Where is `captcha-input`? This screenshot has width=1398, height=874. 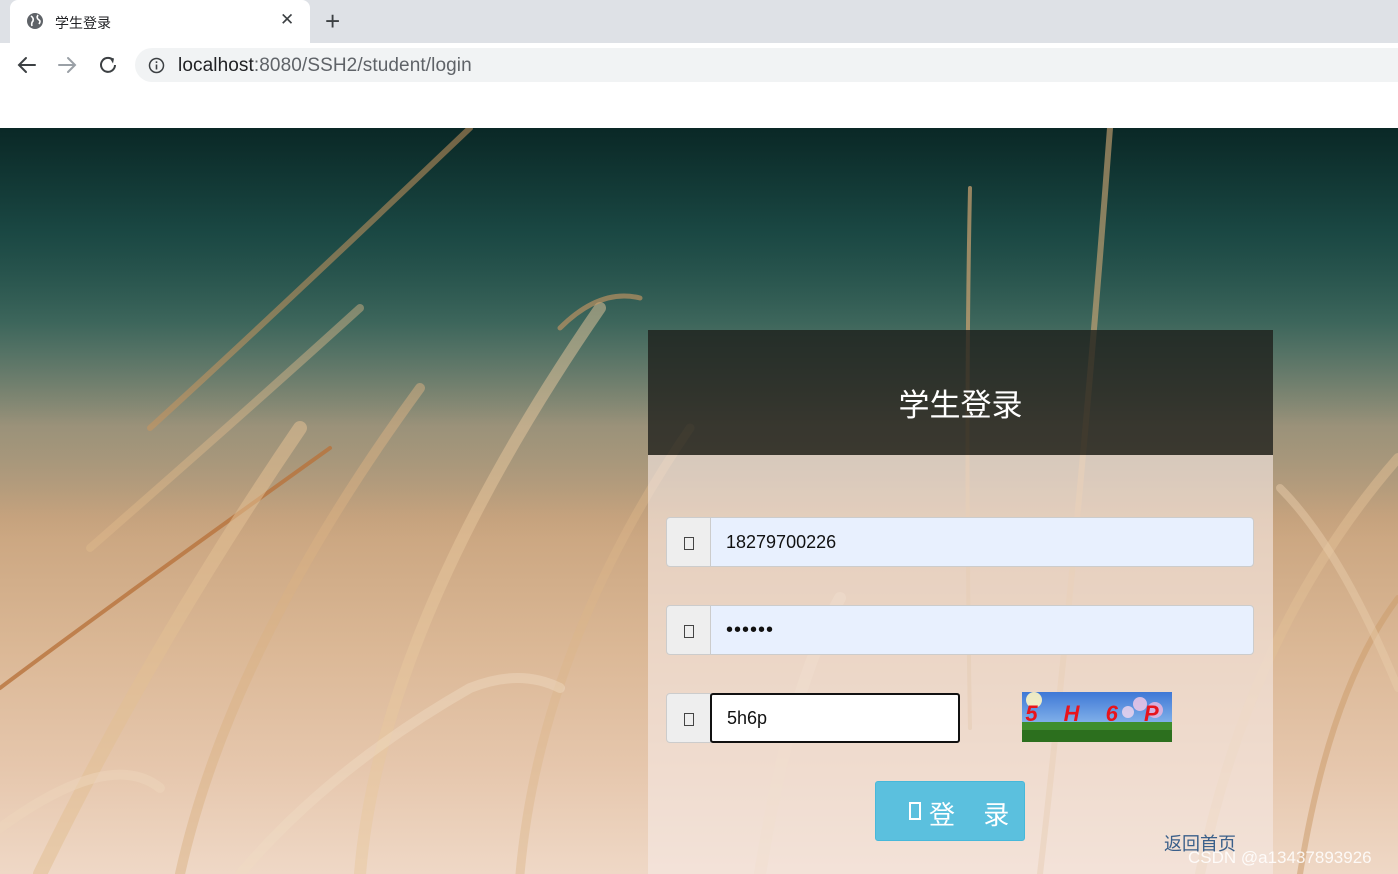 captcha-input is located at coordinates (835, 718).